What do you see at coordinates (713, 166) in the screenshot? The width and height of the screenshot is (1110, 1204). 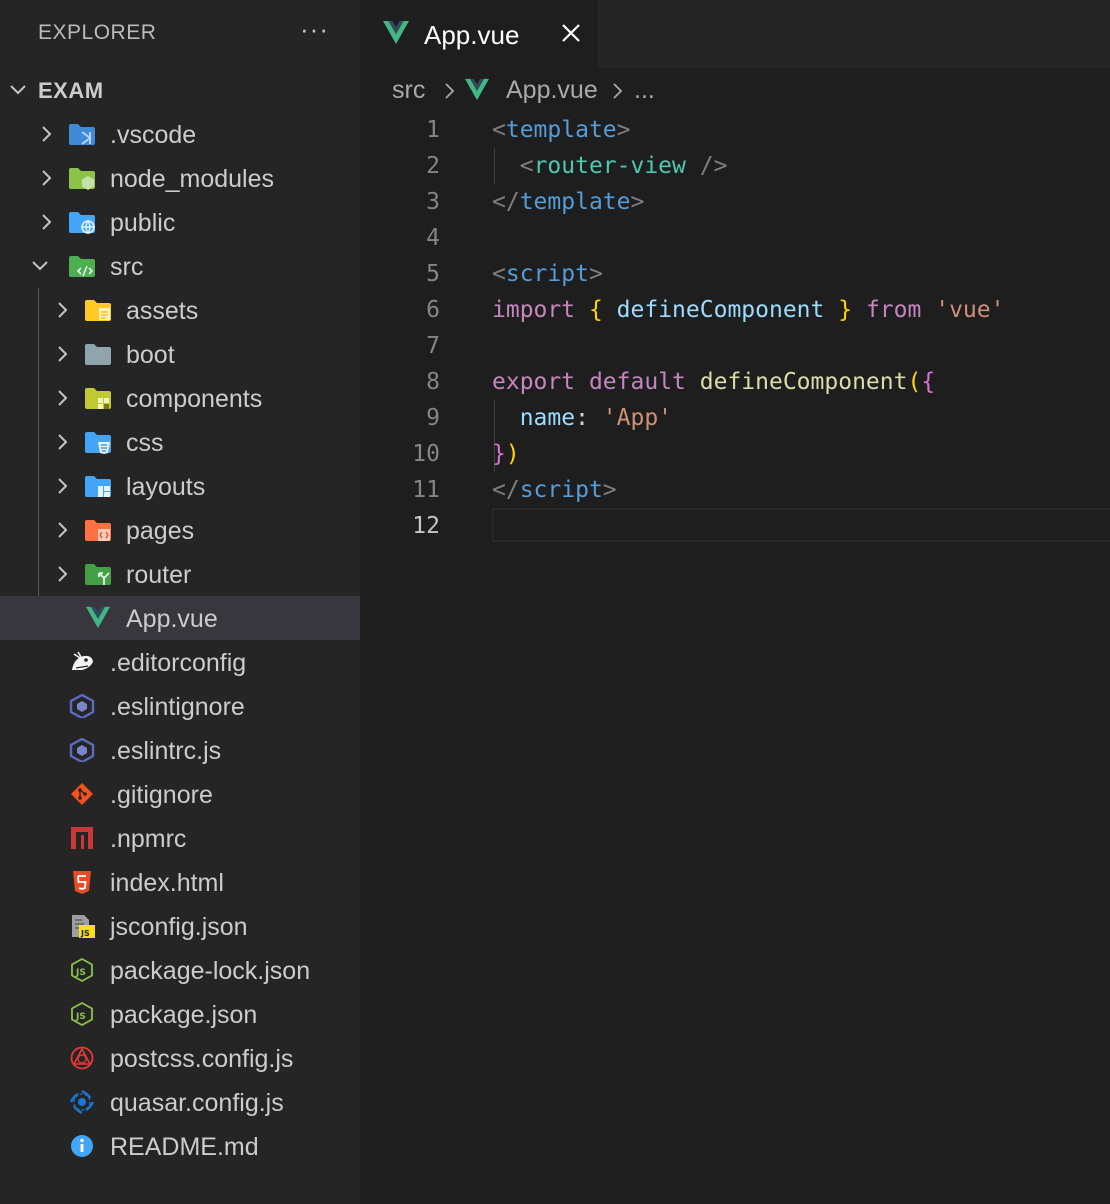 I see `code-token: />` at bounding box center [713, 166].